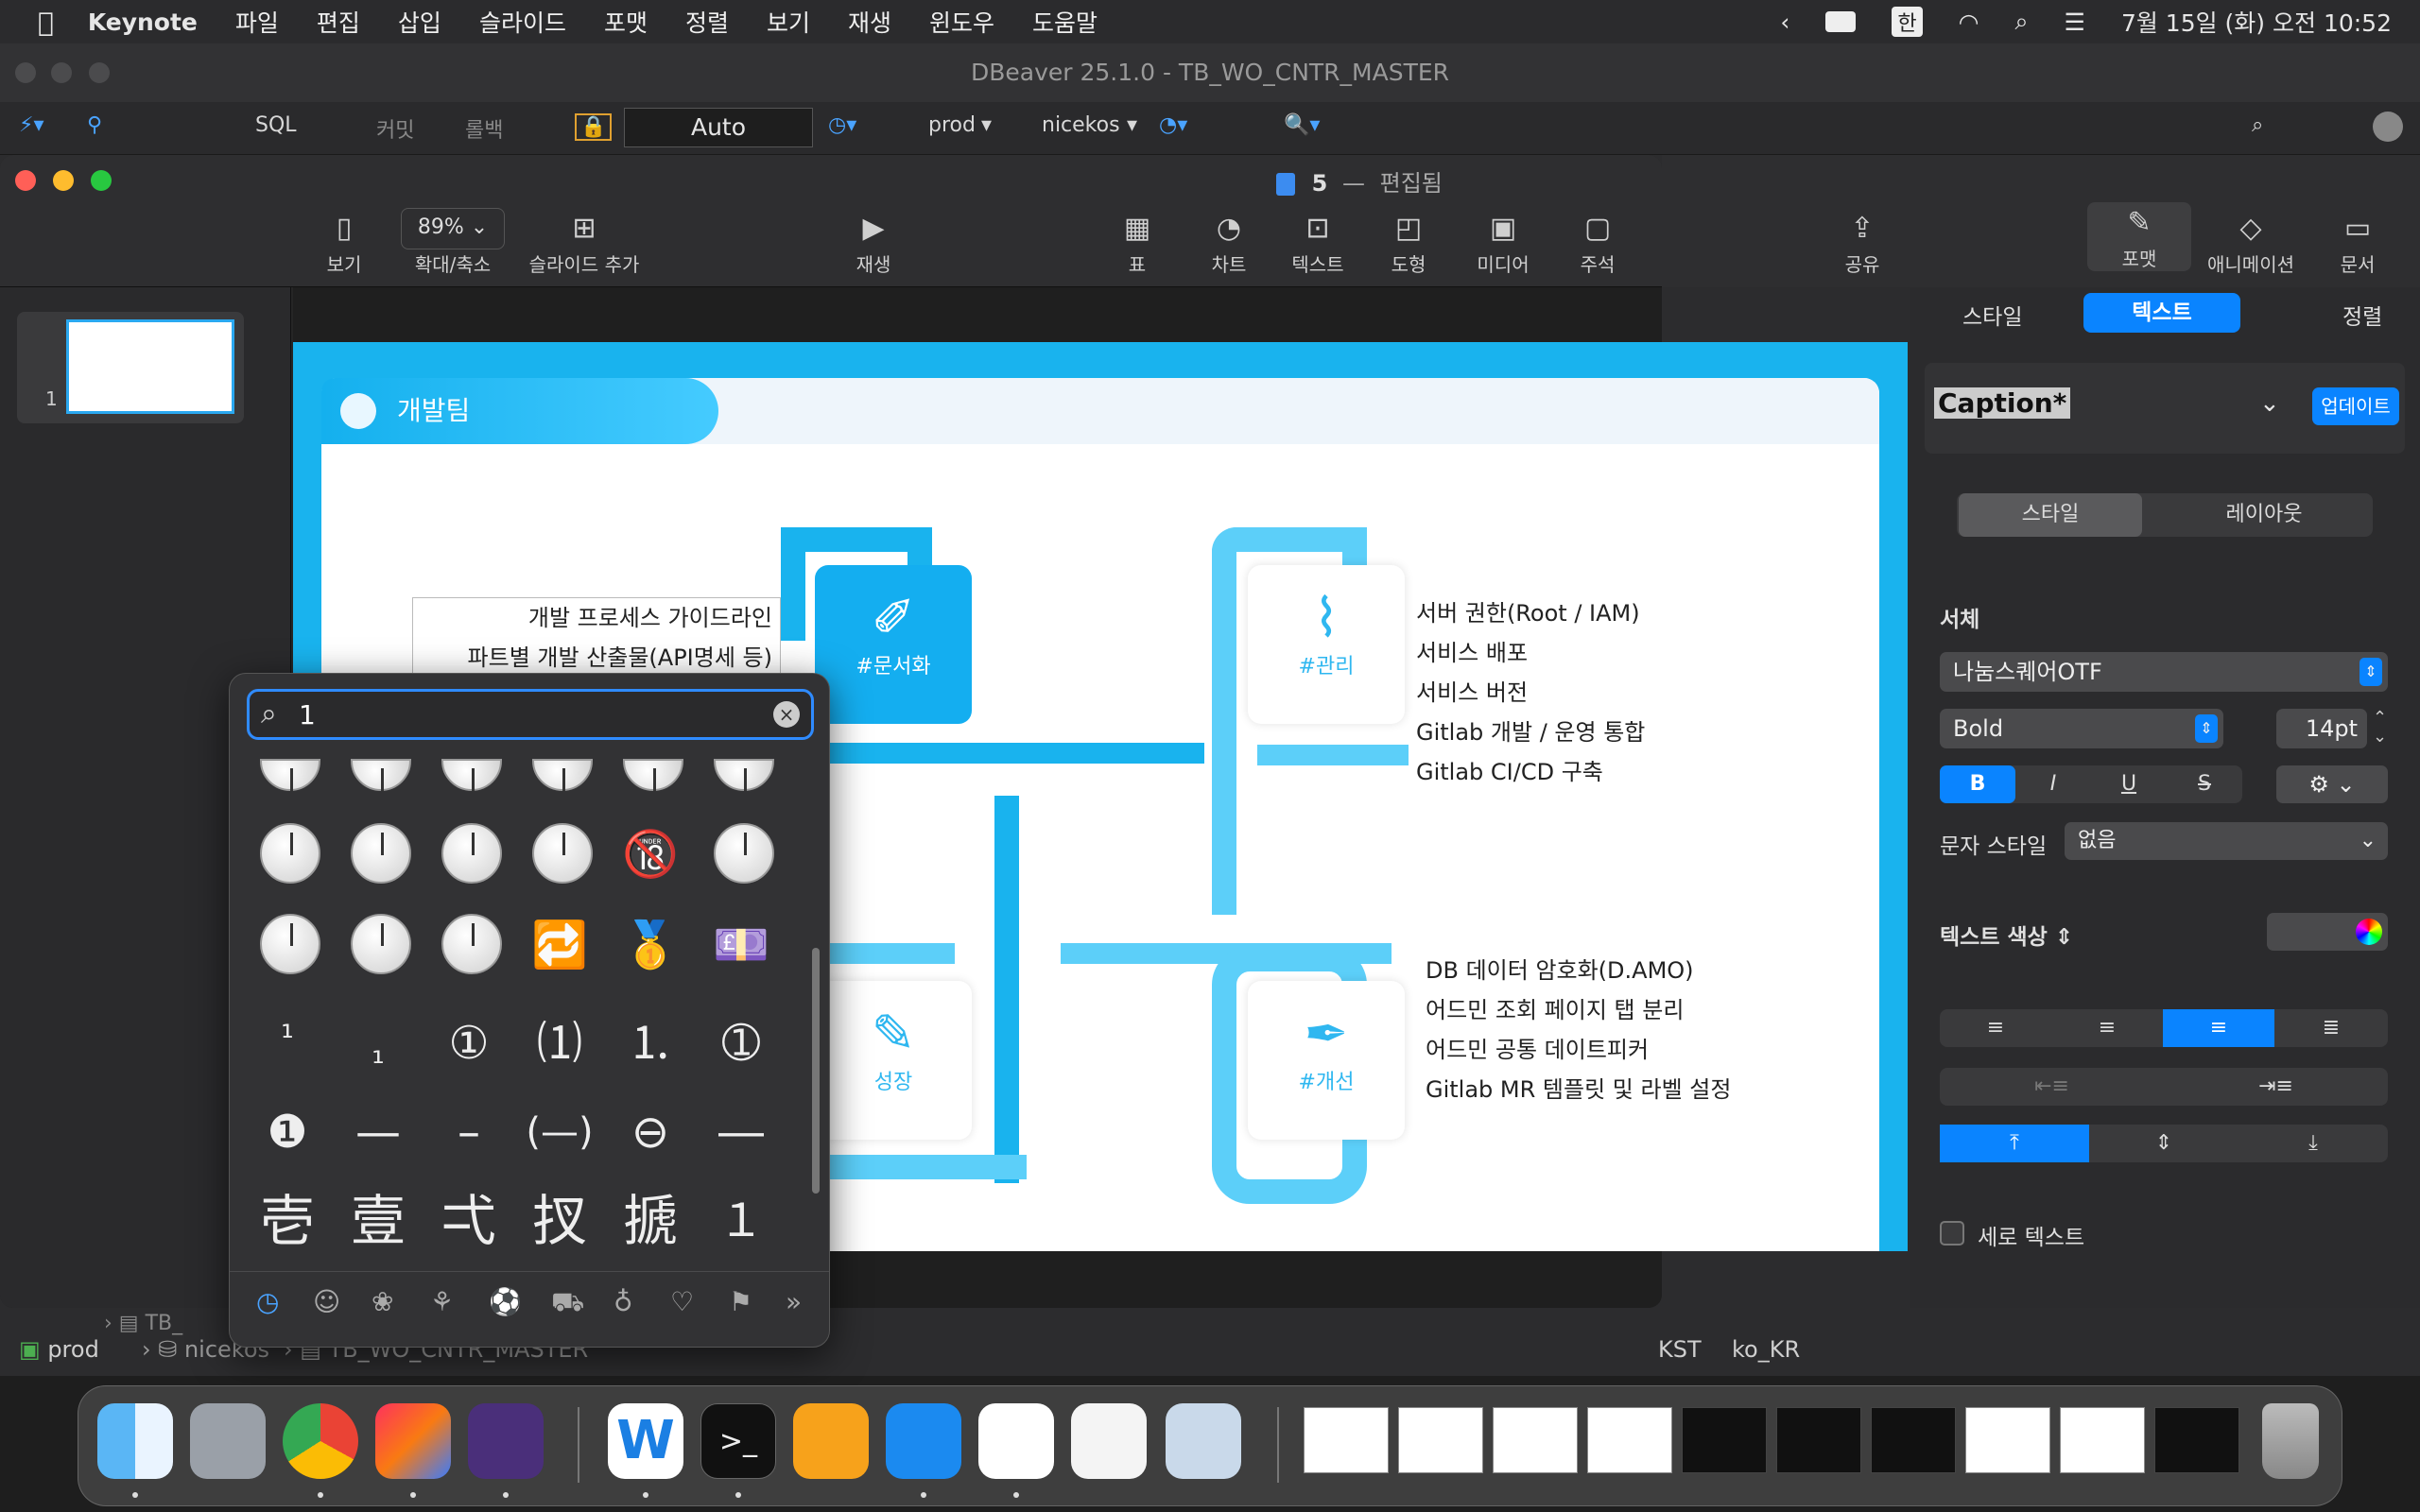  I want to click on repeat-one-emoji: 🔁, so click(559, 945).